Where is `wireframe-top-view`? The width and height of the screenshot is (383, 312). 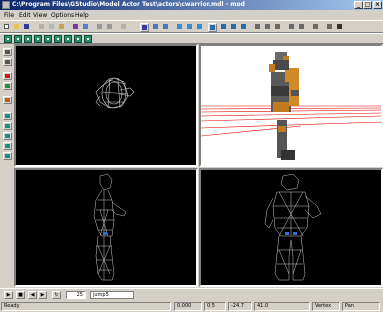 wireframe-top-view is located at coordinates (115, 93).